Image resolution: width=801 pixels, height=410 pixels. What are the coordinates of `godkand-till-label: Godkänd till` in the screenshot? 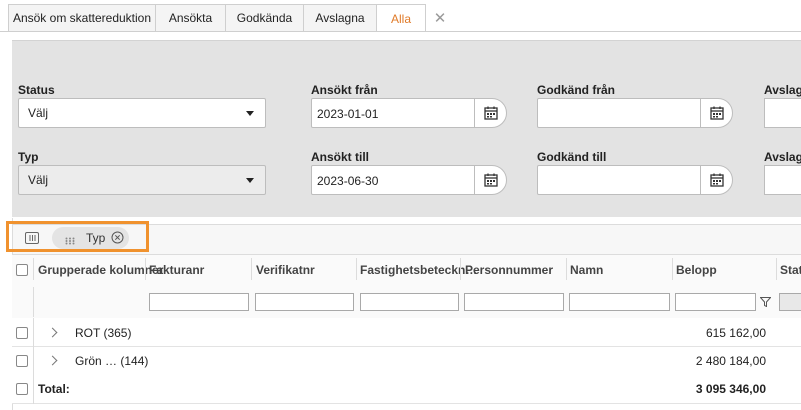 It's located at (572, 157).